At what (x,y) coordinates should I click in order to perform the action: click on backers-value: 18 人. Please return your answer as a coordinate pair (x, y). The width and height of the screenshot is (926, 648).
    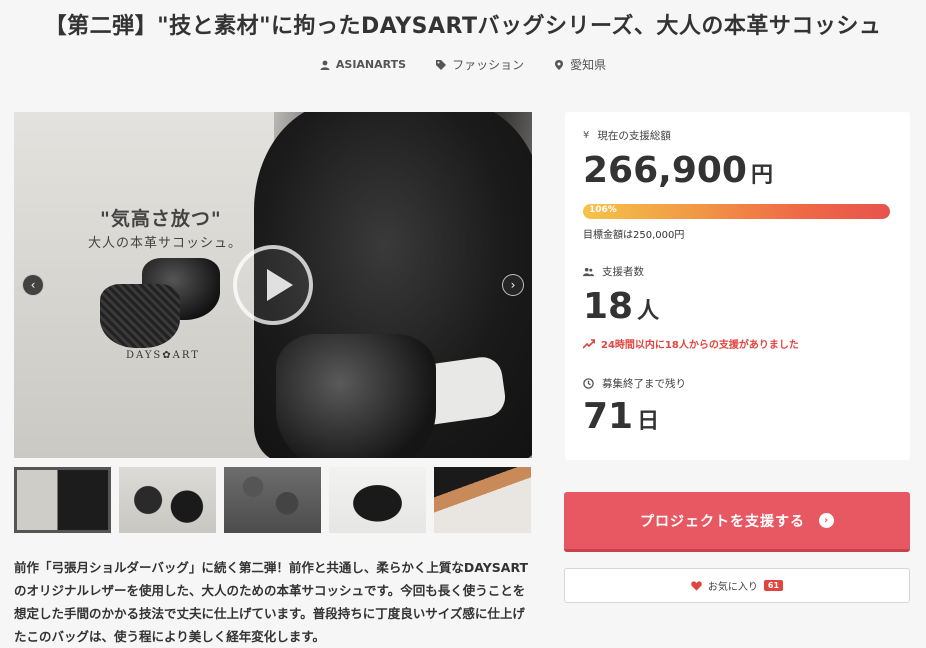
    Looking at the image, I should click on (621, 306).